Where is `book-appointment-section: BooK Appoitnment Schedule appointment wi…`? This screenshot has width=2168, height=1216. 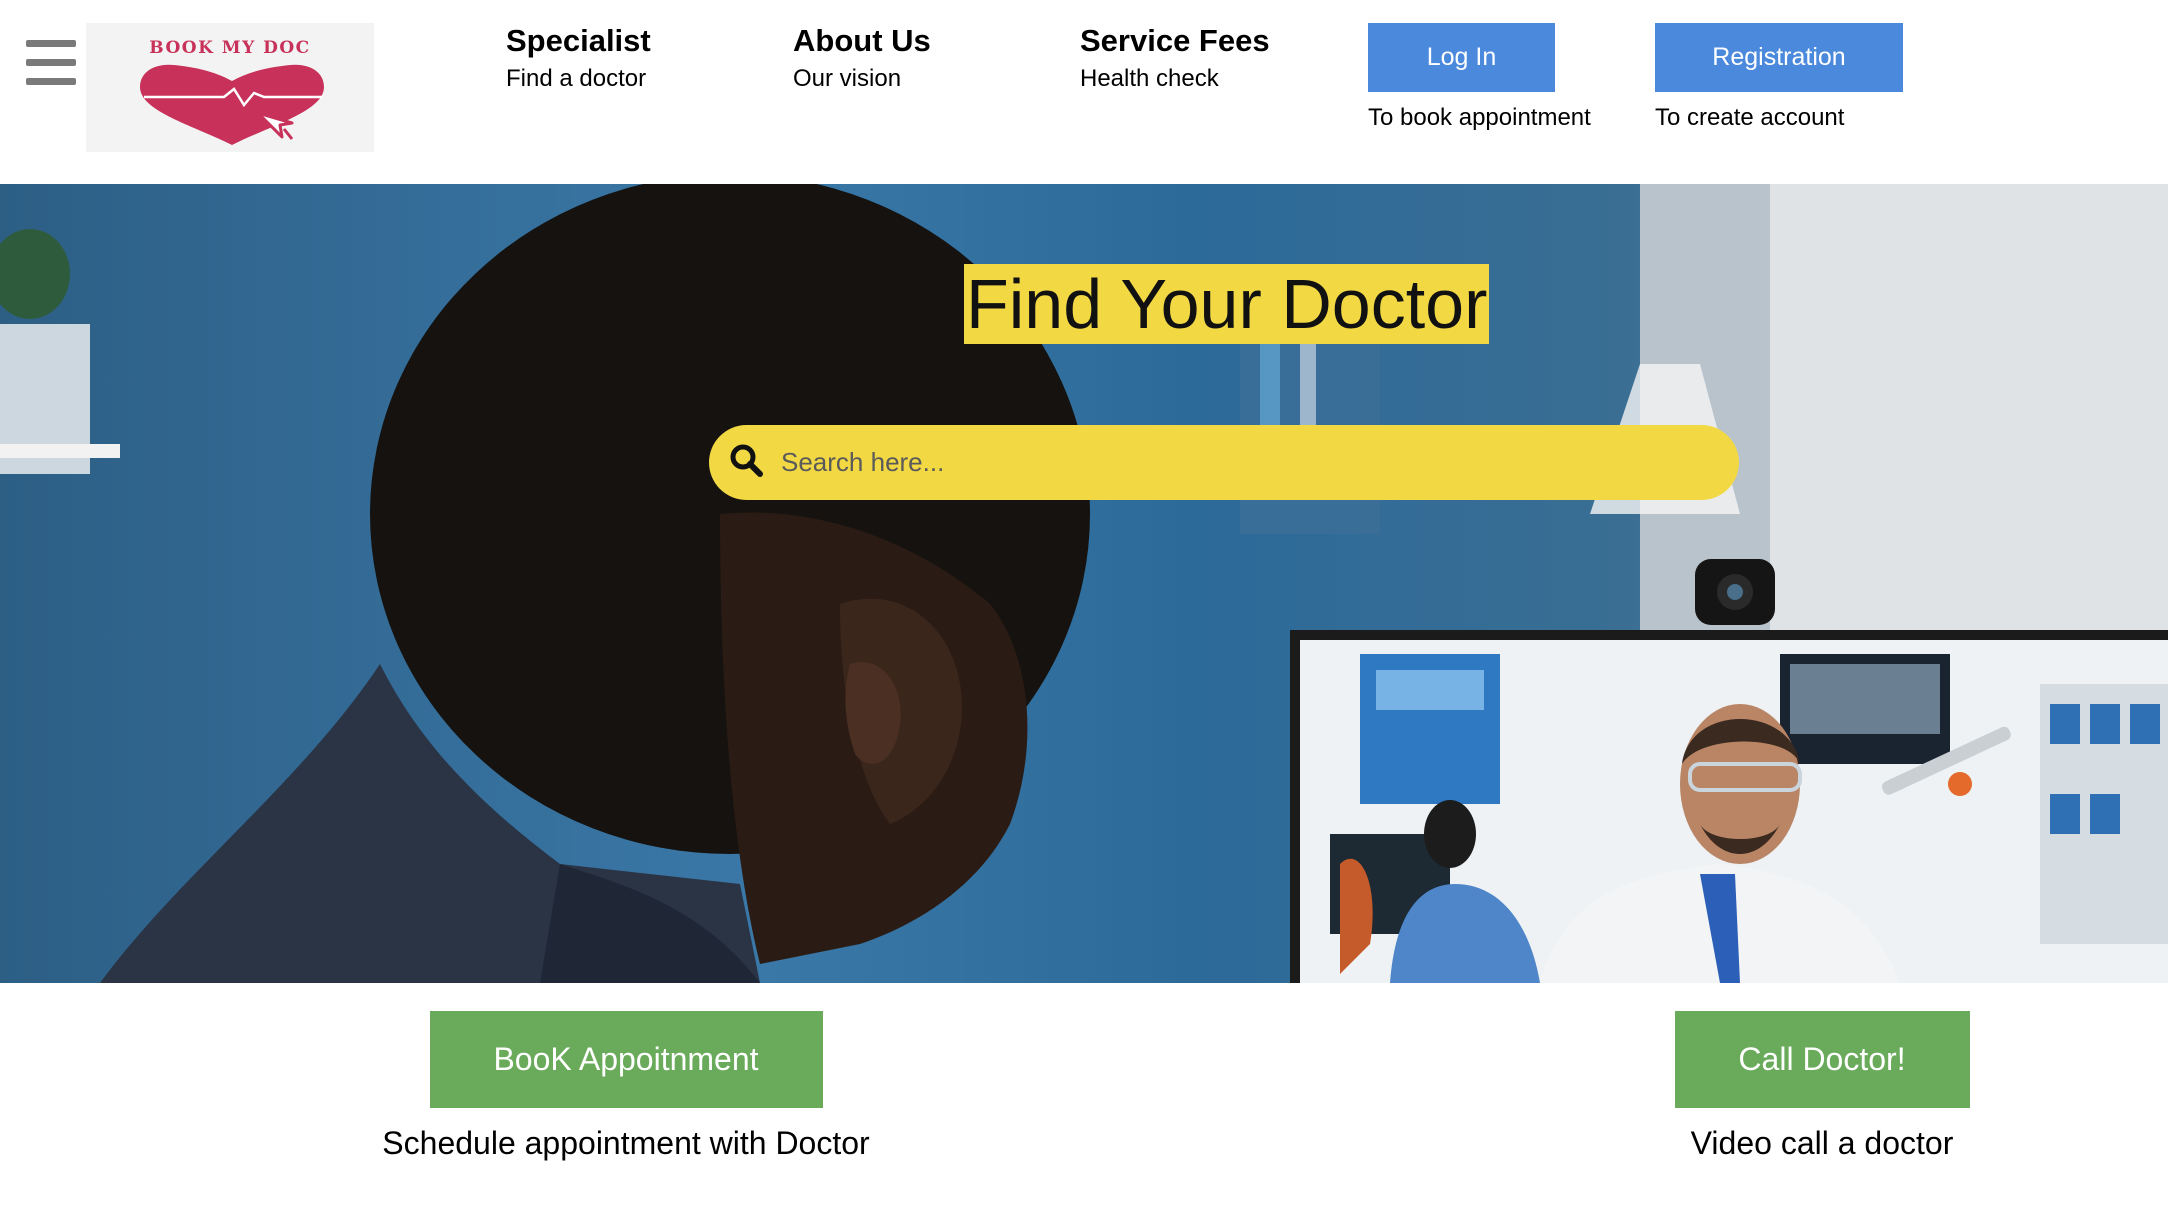
book-appointment-section: BooK Appoitnment Schedule appointment wi… is located at coordinates (626, 1086).